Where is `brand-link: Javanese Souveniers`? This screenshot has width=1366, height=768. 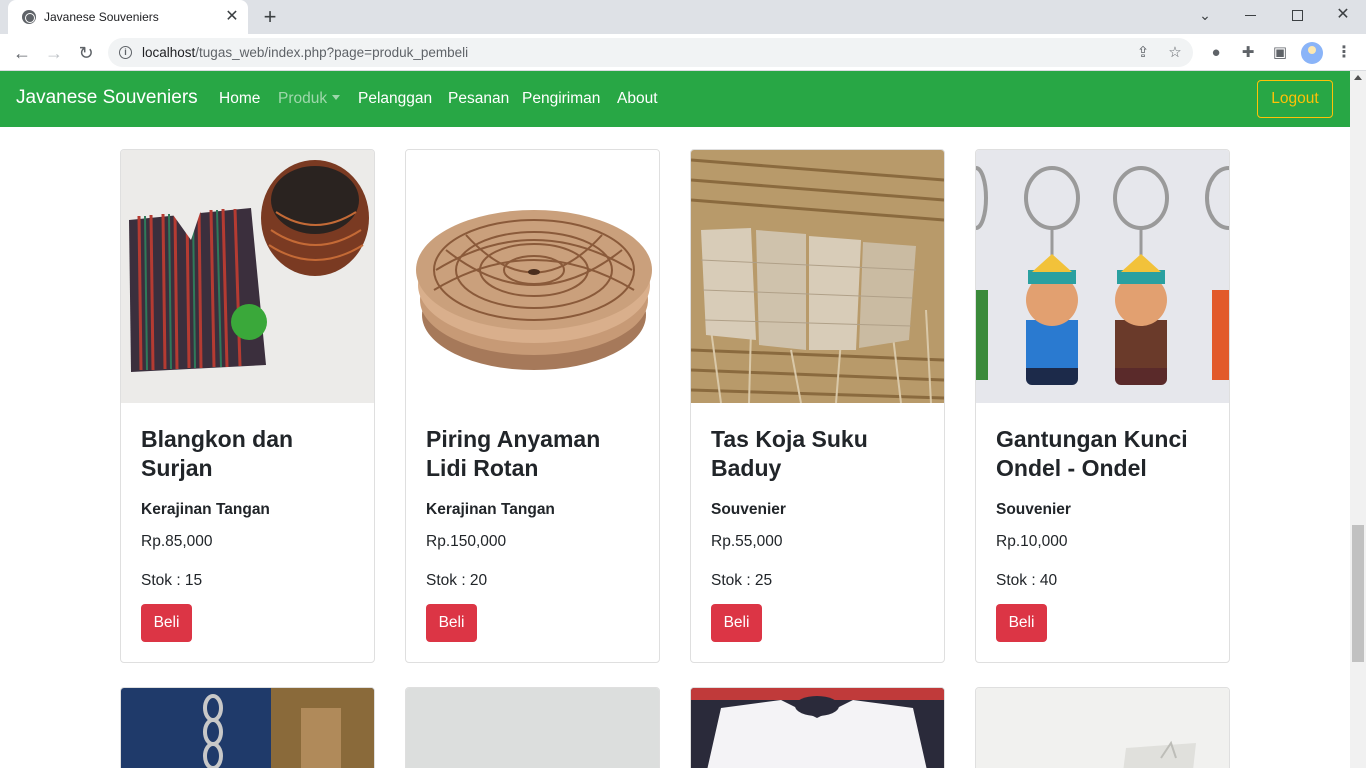
brand-link: Javanese Souveniers is located at coordinates (107, 98).